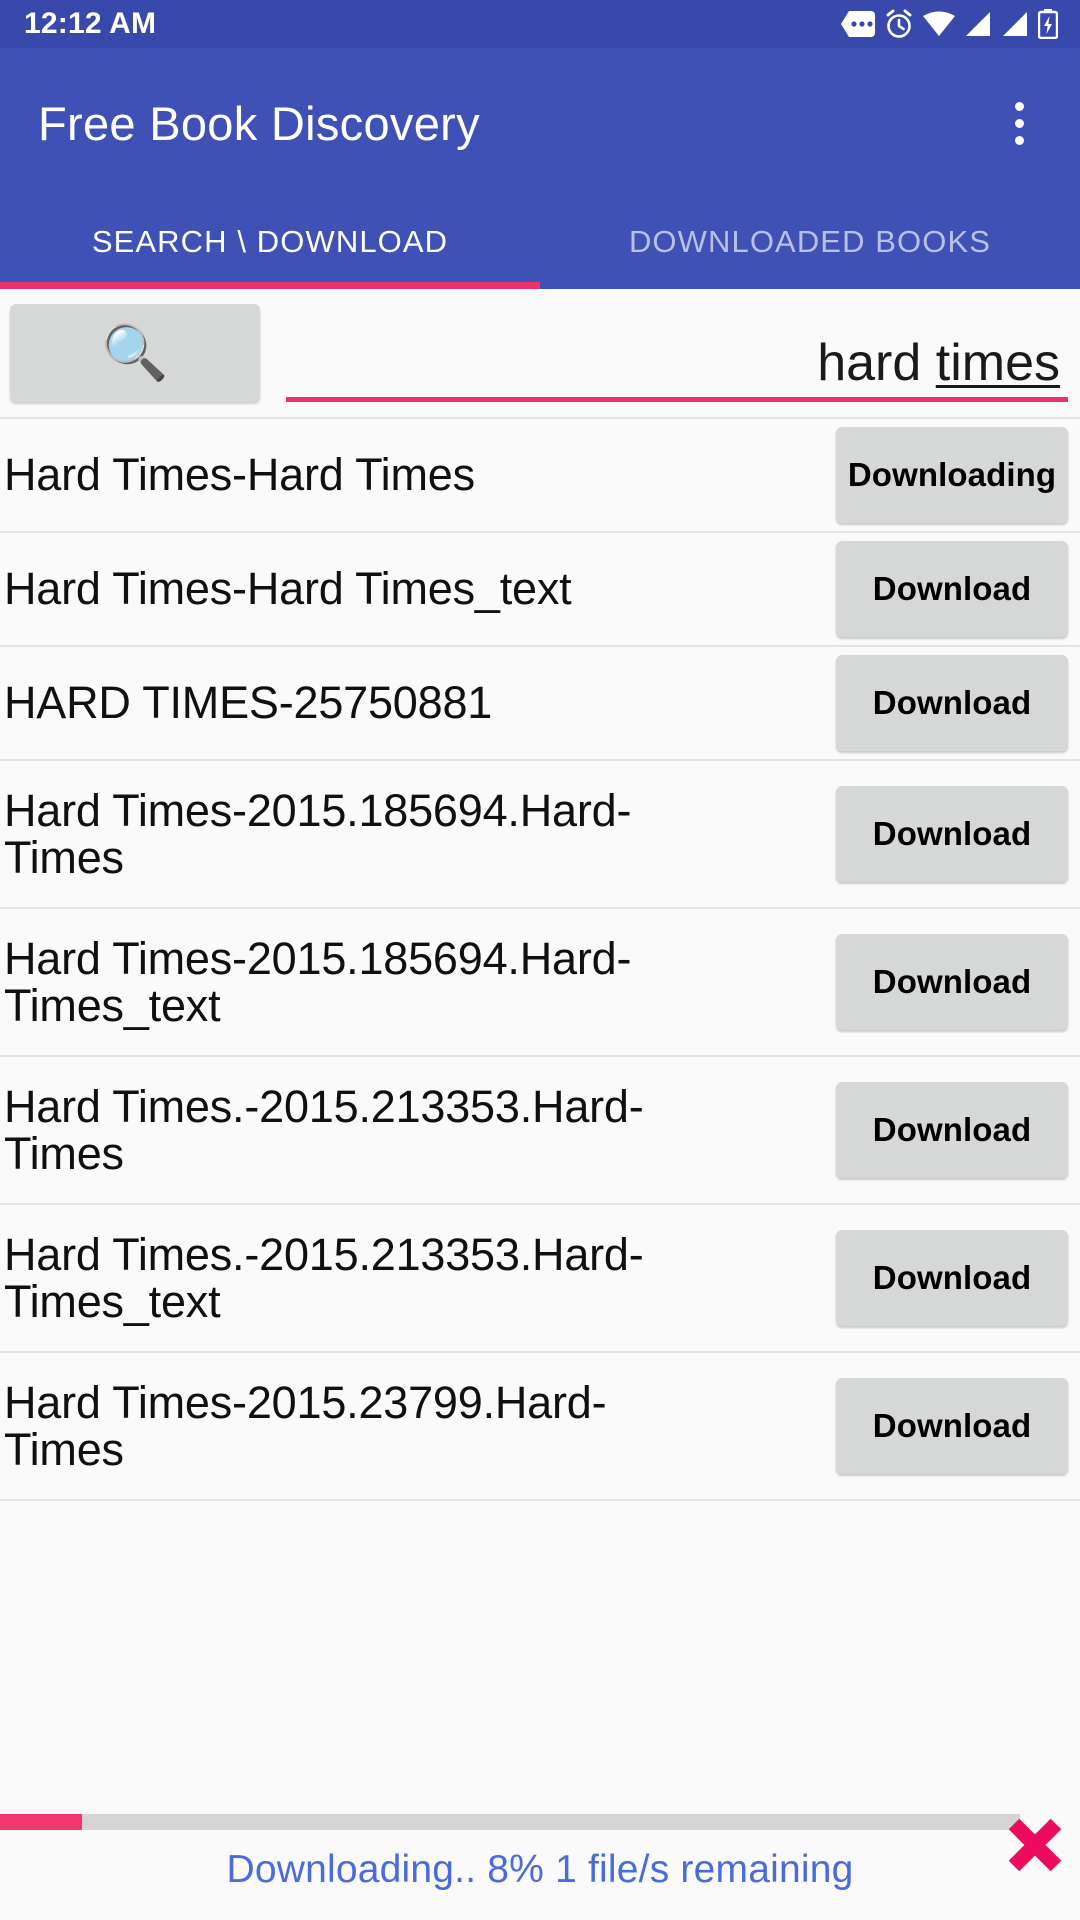 The width and height of the screenshot is (1080, 1920). Describe the element at coordinates (510, 1822) in the screenshot. I see `download-progress-bar` at that location.